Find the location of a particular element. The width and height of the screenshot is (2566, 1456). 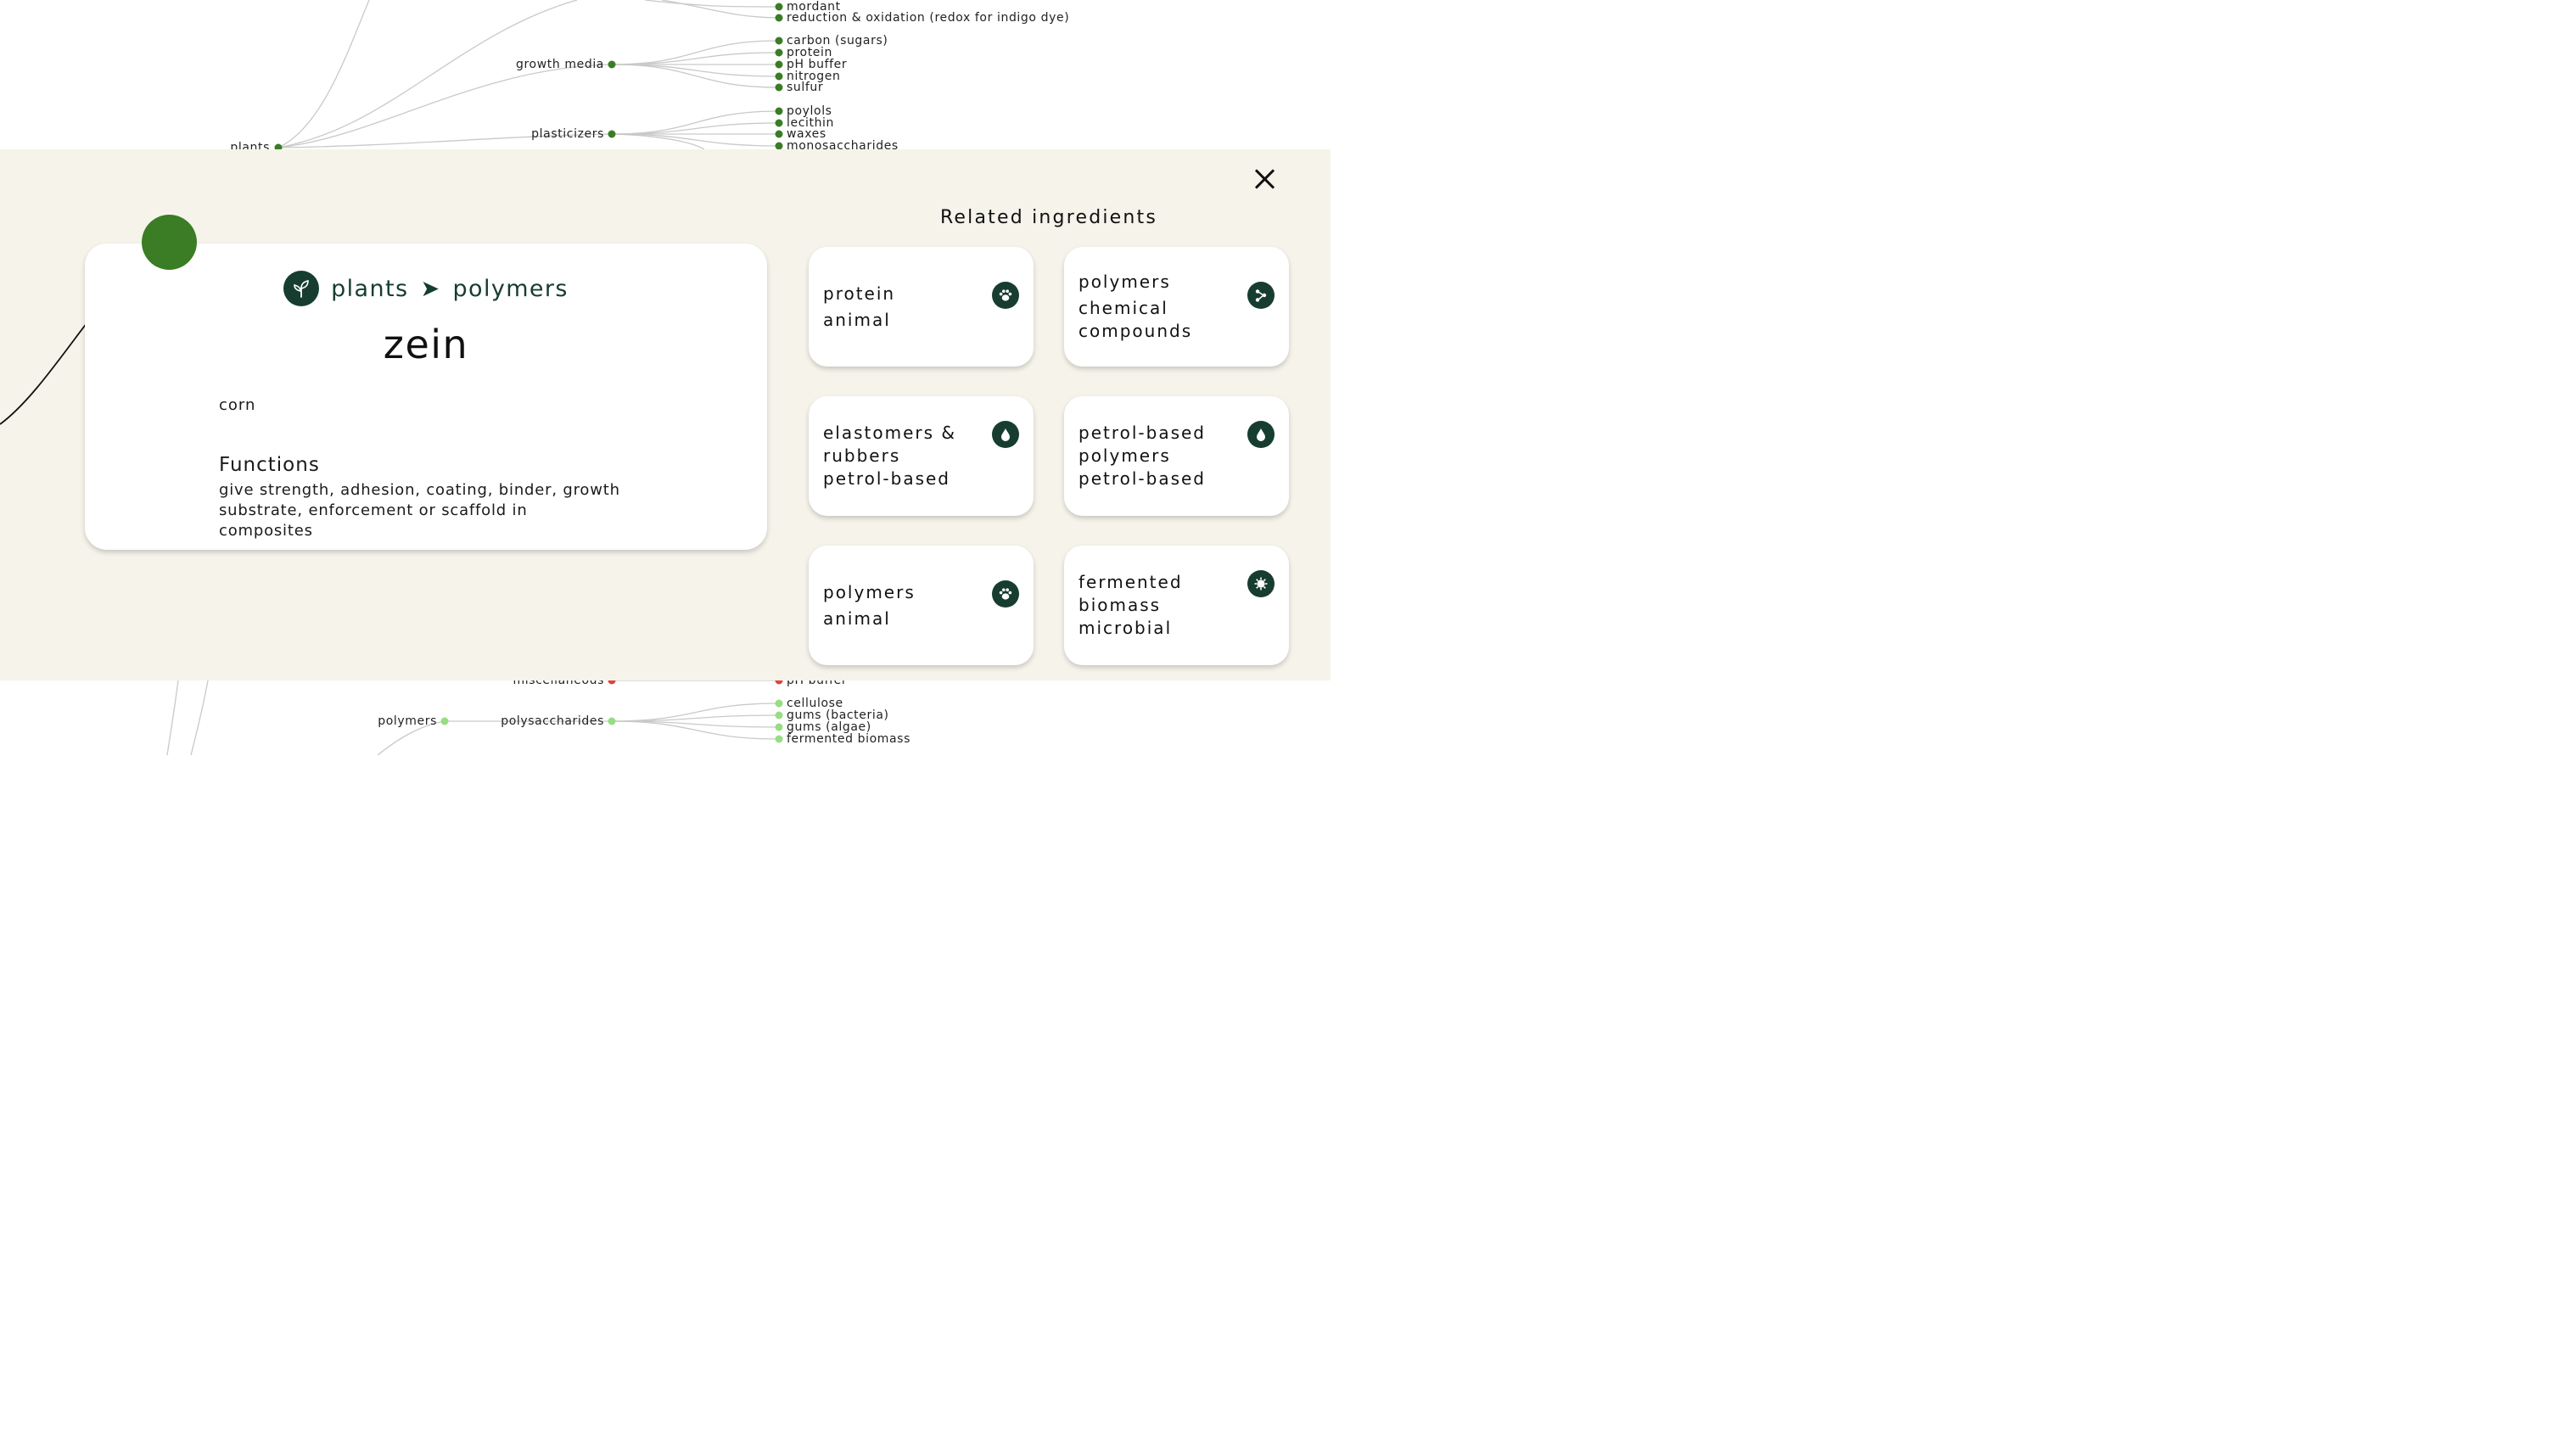

tree-node-polysaccharides is located at coordinates (612, 721).